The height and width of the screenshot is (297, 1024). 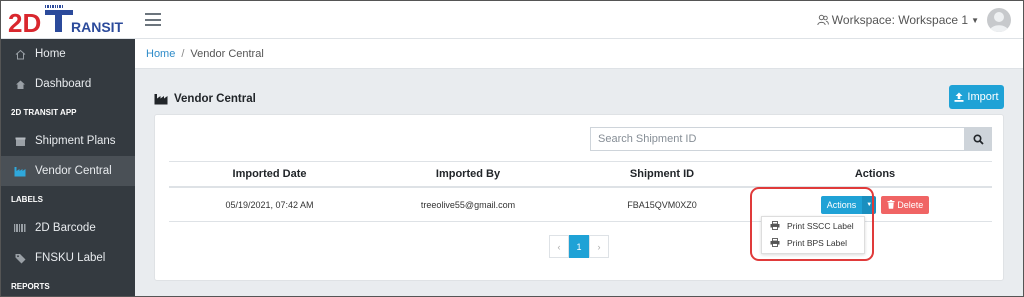 I want to click on page-title: Vendor Central, so click(x=205, y=99).